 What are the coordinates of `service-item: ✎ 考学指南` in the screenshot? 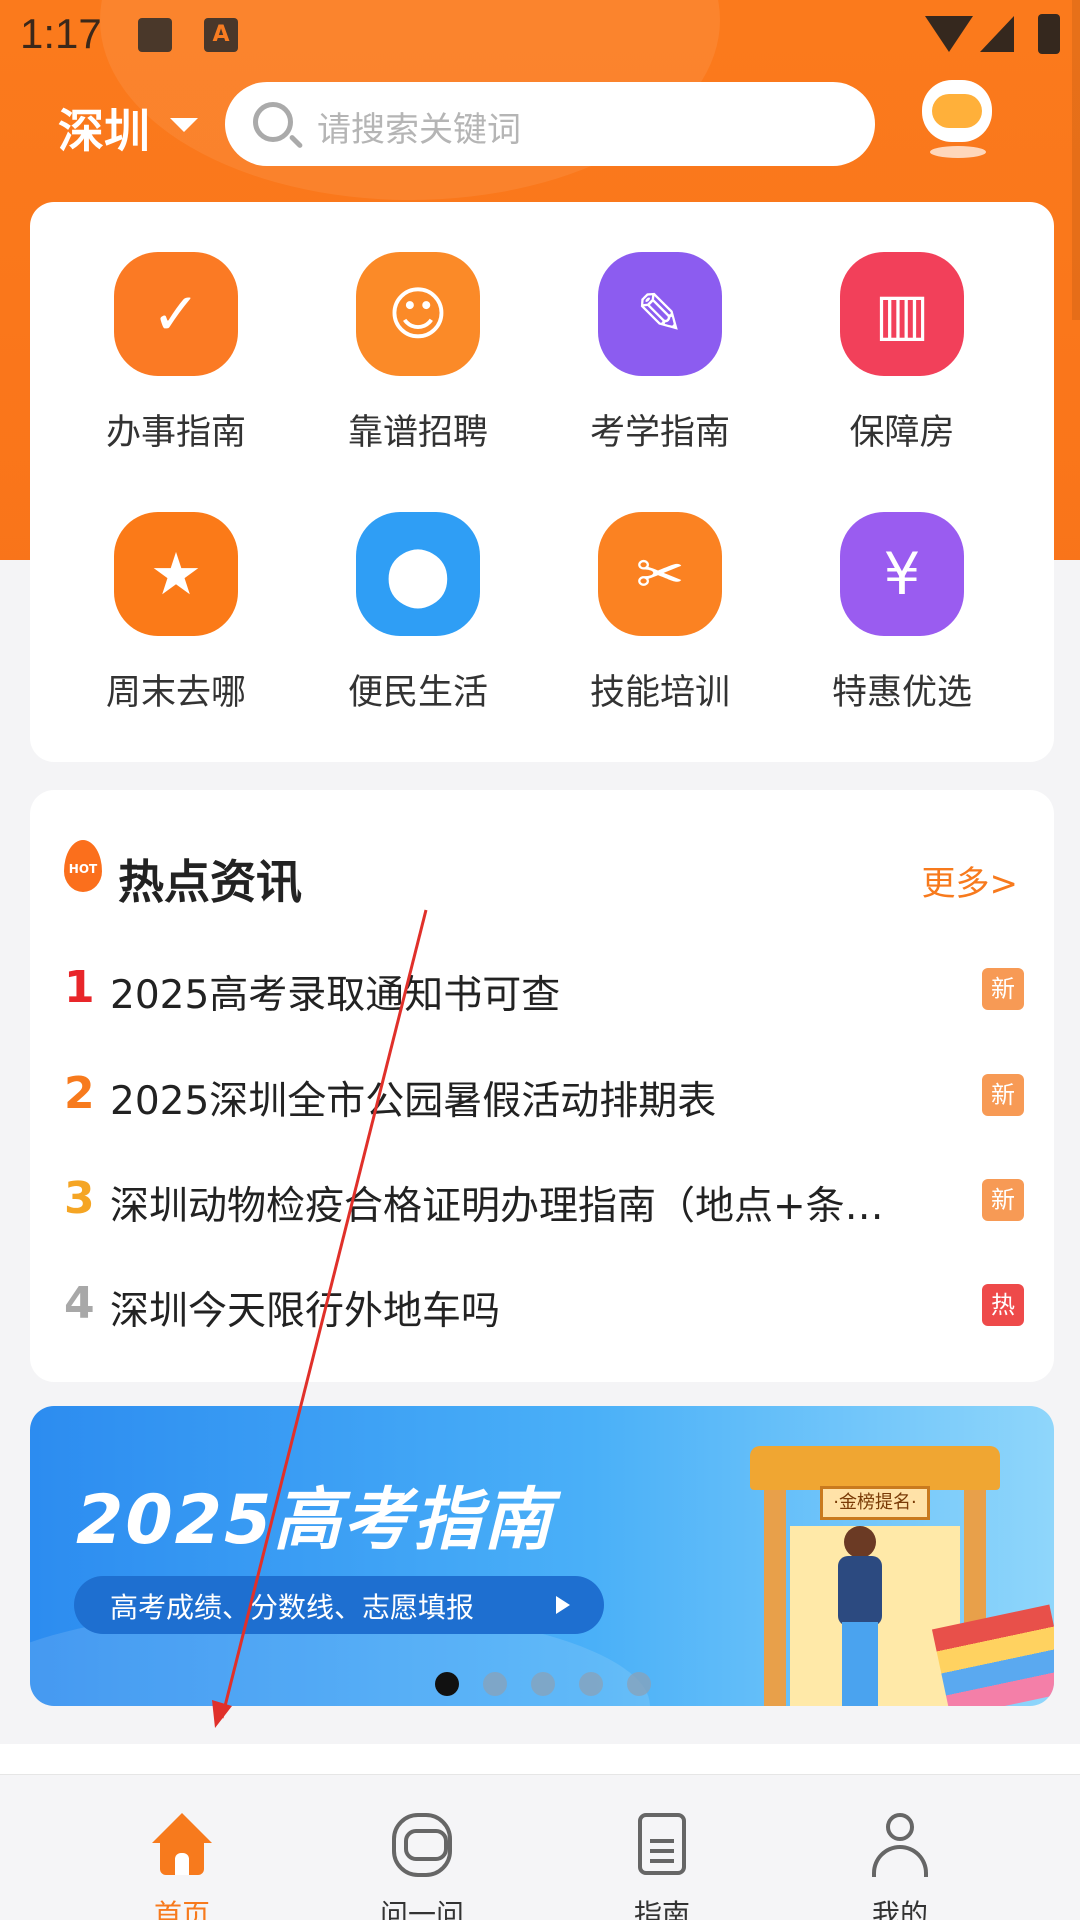 It's located at (660, 367).